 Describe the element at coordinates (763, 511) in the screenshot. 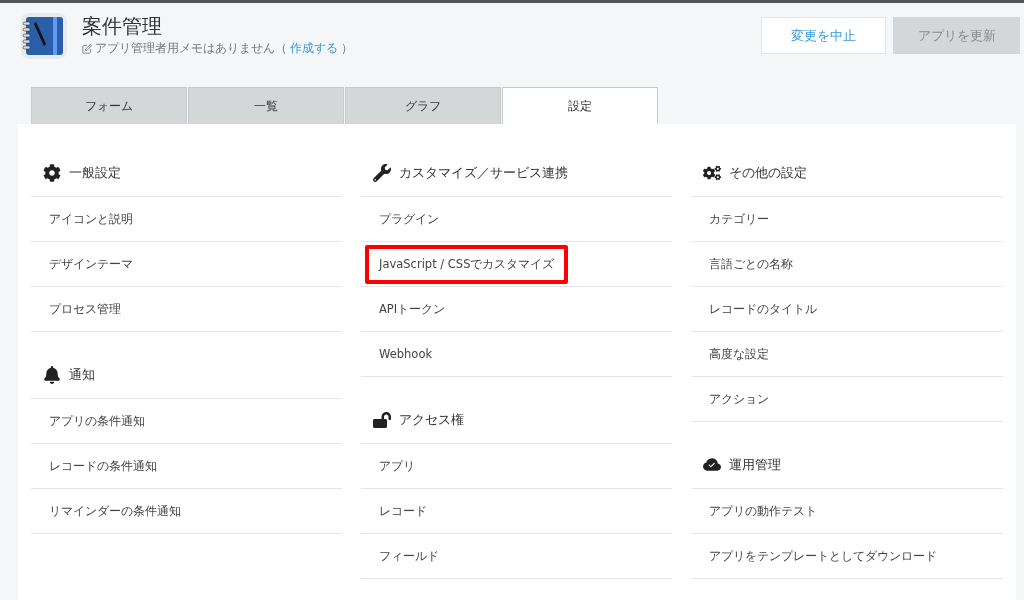

I see `settings-link: アプリの動作テスト` at that location.